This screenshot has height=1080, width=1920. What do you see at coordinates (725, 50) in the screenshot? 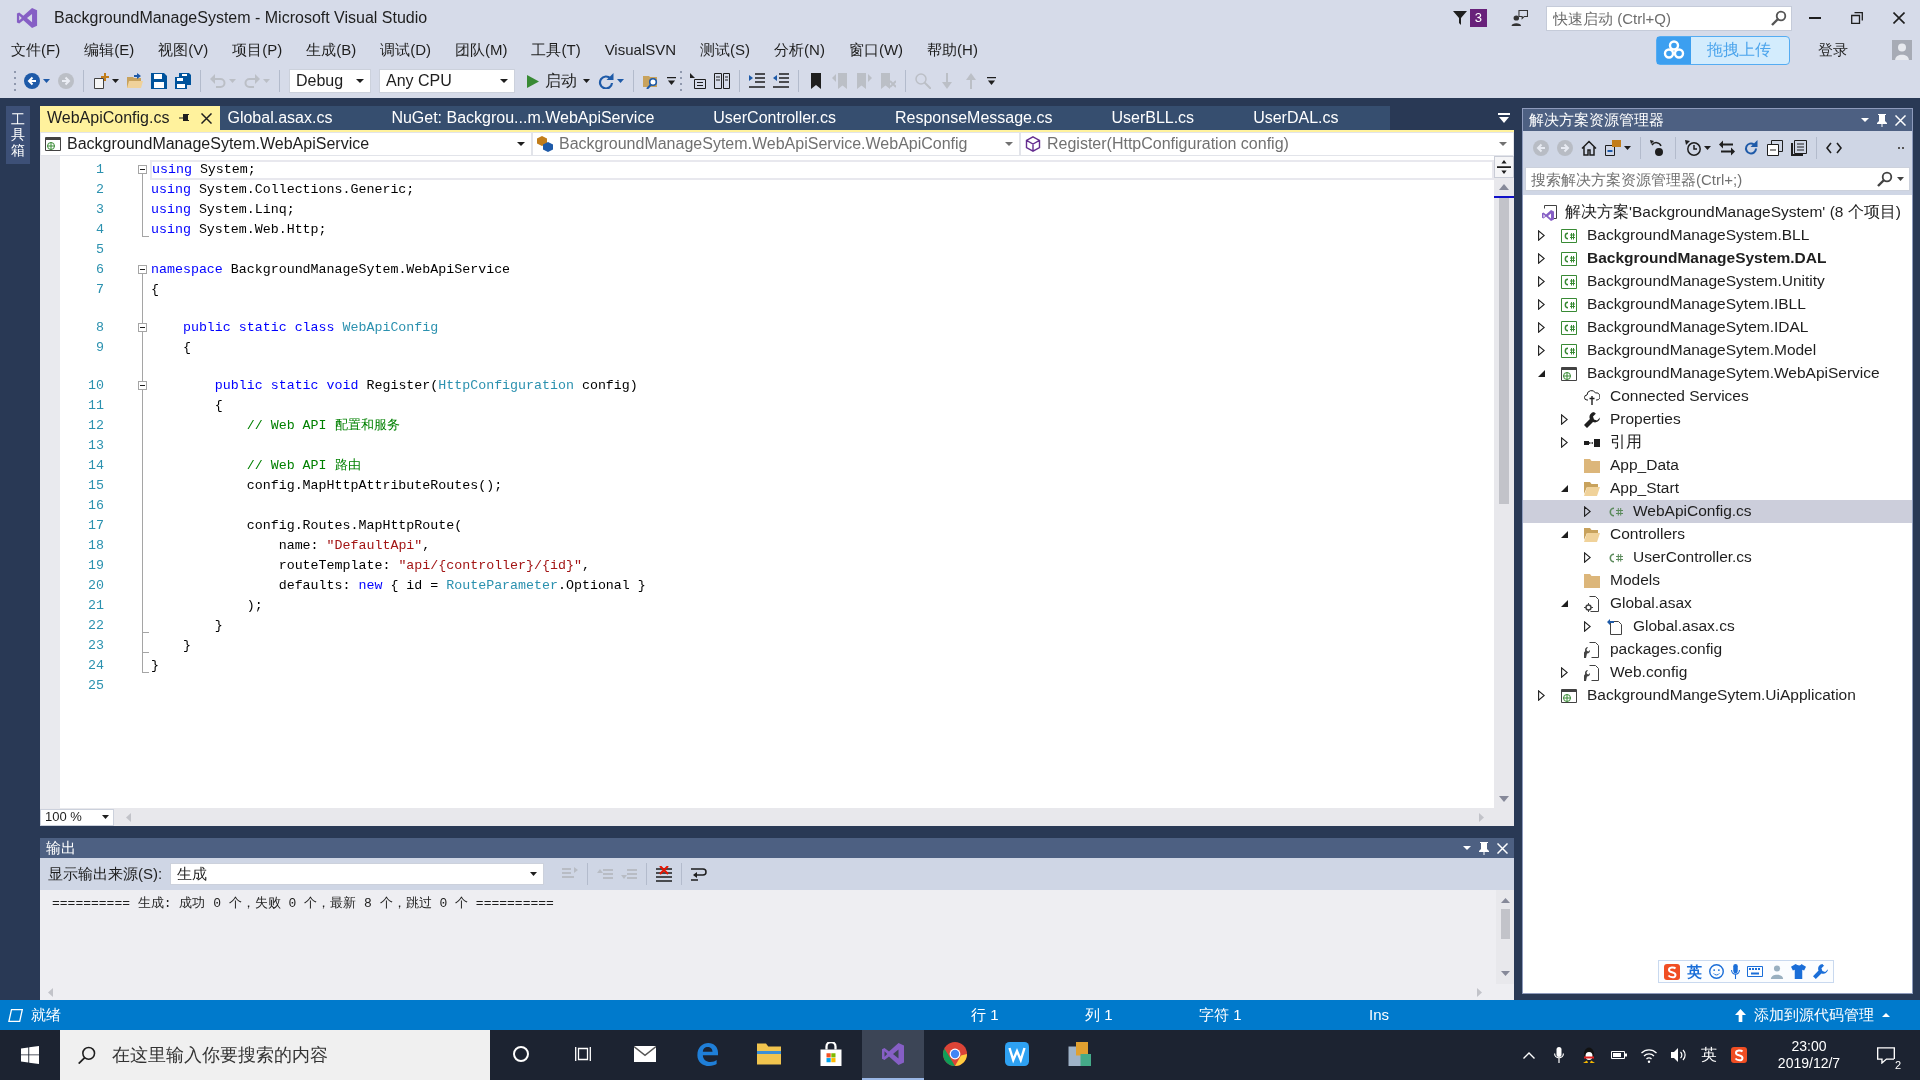
I see `menu-item: 测试(S)` at bounding box center [725, 50].